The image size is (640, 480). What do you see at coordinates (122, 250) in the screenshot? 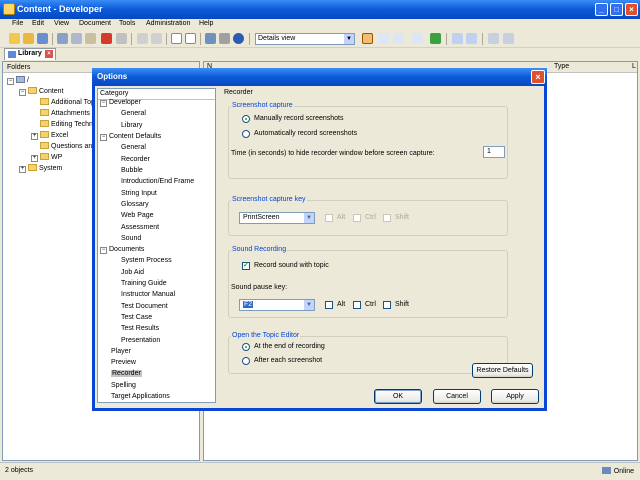
I see `category-documents: − Documents` at bounding box center [122, 250].